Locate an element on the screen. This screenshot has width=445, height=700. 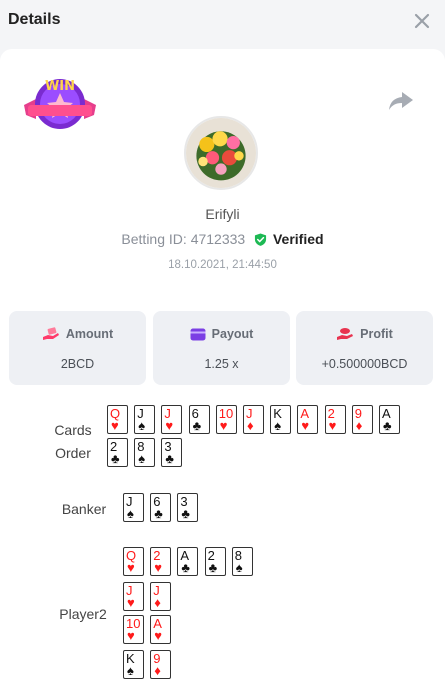
flower-bouquet-icon is located at coordinates (221, 153).